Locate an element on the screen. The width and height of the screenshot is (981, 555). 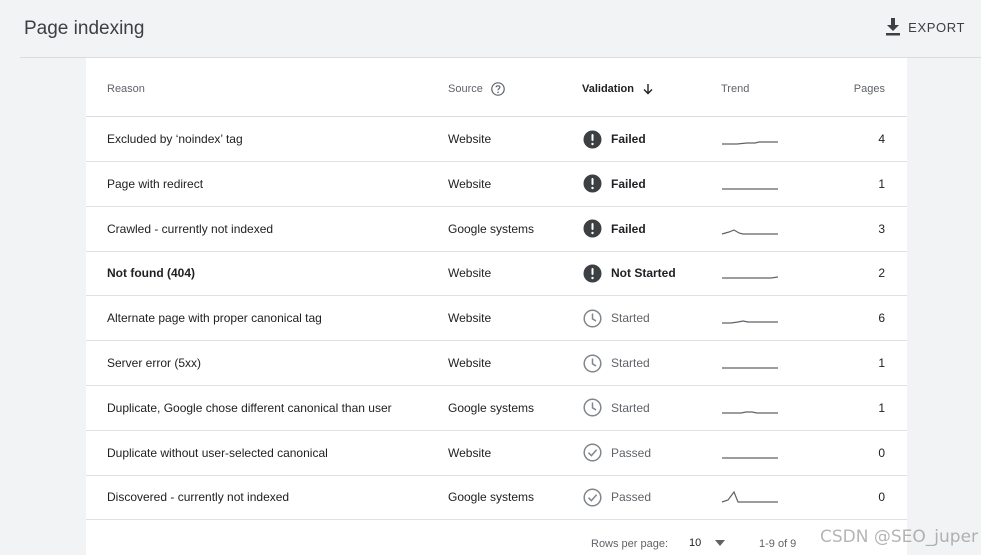
export-label: EXPORT is located at coordinates (936, 27).